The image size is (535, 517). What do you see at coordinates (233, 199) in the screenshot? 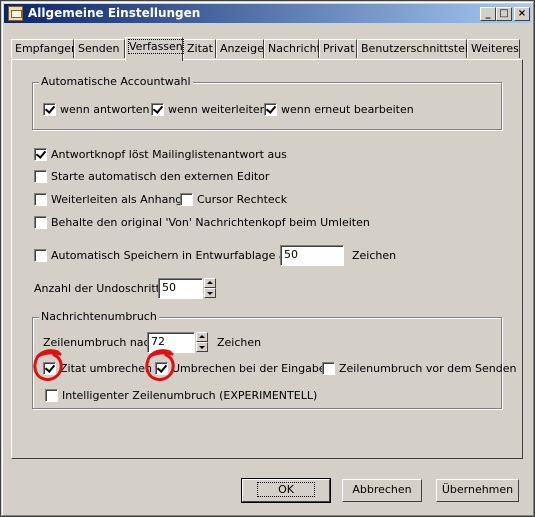
I see `checkbox-cursor-rect: Cursor Rechteck` at bounding box center [233, 199].